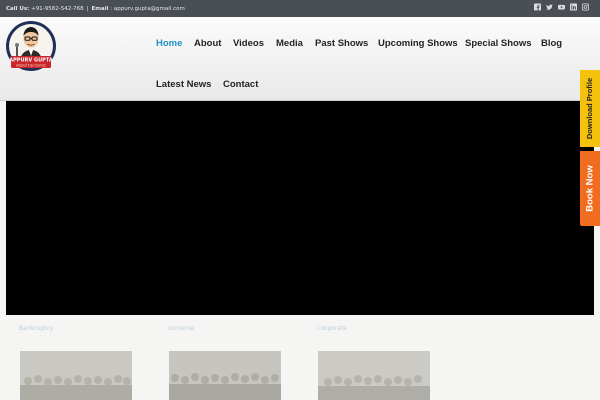  I want to click on nav-item-videos: Videos, so click(248, 43).